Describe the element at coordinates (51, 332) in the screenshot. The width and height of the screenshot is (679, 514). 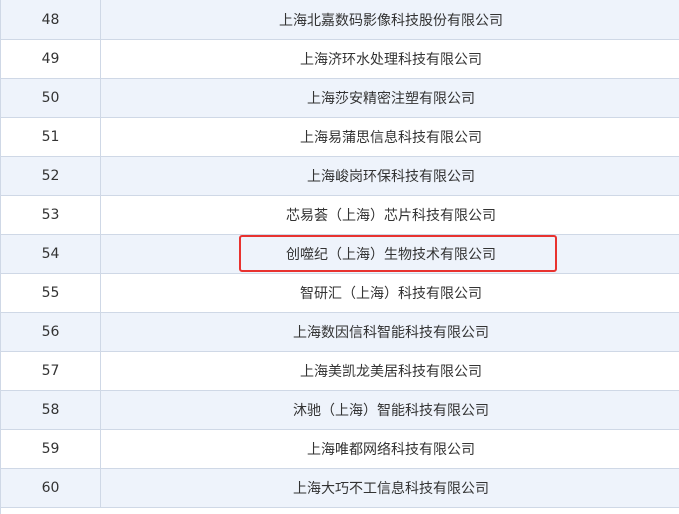
I see `row-number: 56` at that location.